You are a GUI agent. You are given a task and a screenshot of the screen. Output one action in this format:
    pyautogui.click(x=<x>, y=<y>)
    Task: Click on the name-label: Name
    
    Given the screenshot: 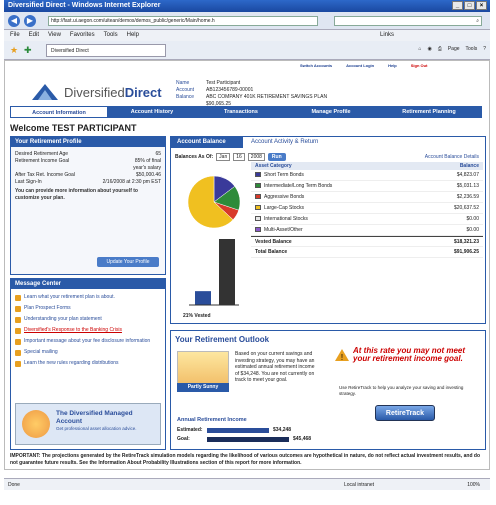 What is the action you would take?
    pyautogui.click(x=183, y=83)
    